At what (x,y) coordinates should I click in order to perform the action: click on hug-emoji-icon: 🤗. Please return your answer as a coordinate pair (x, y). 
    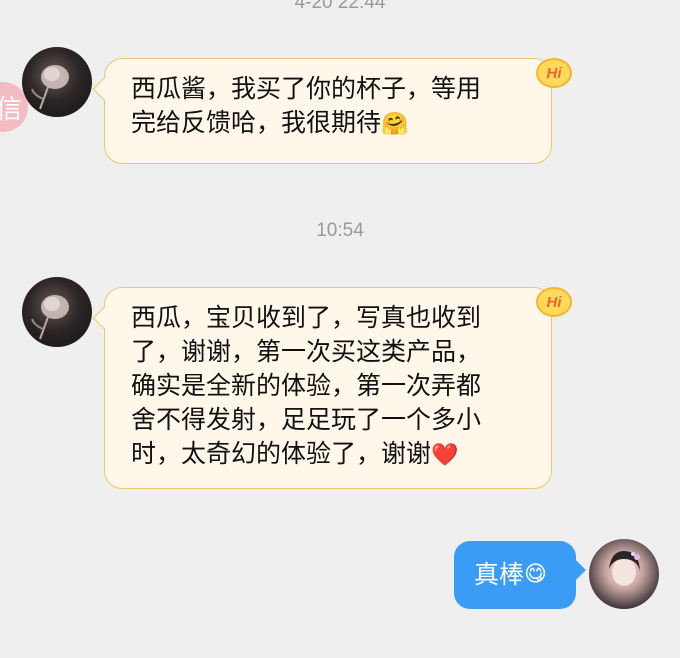
    Looking at the image, I should click on (395, 124).